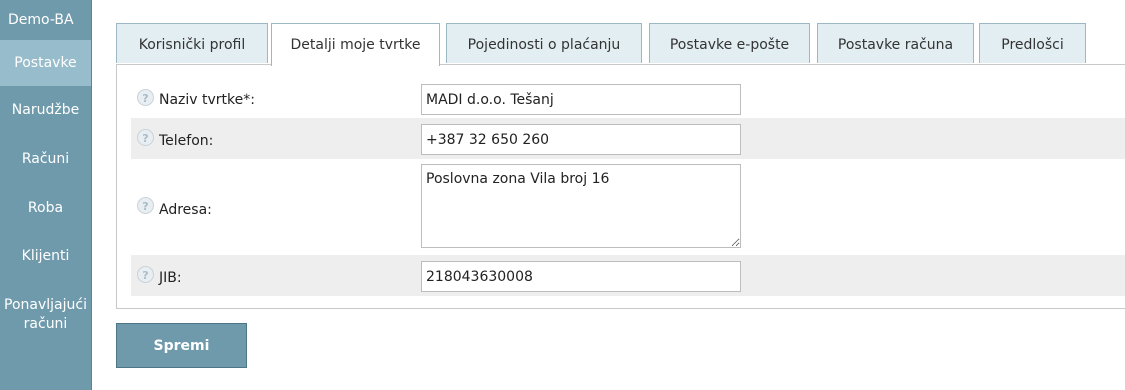 The width and height of the screenshot is (1125, 390). I want to click on save-button: Spremi, so click(181, 345).